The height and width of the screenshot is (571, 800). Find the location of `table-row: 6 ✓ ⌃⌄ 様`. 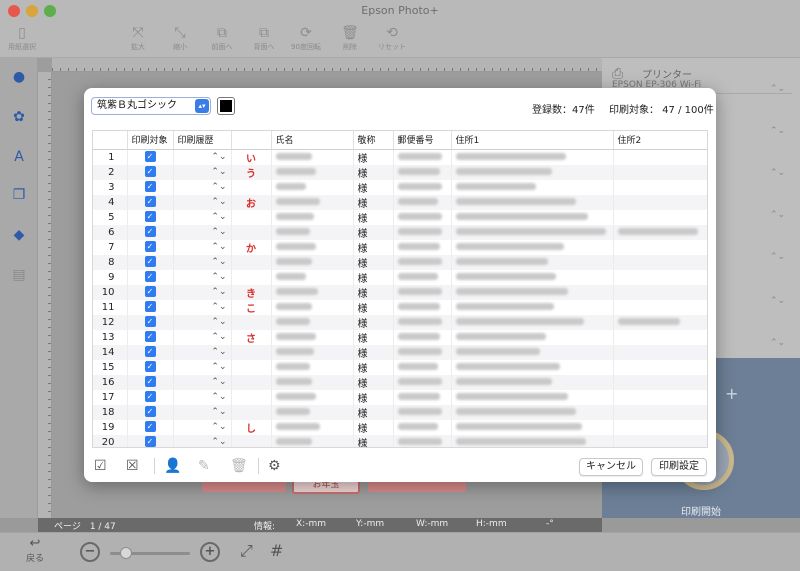

table-row: 6 ✓ ⌃⌄ 様 is located at coordinates (400, 232).